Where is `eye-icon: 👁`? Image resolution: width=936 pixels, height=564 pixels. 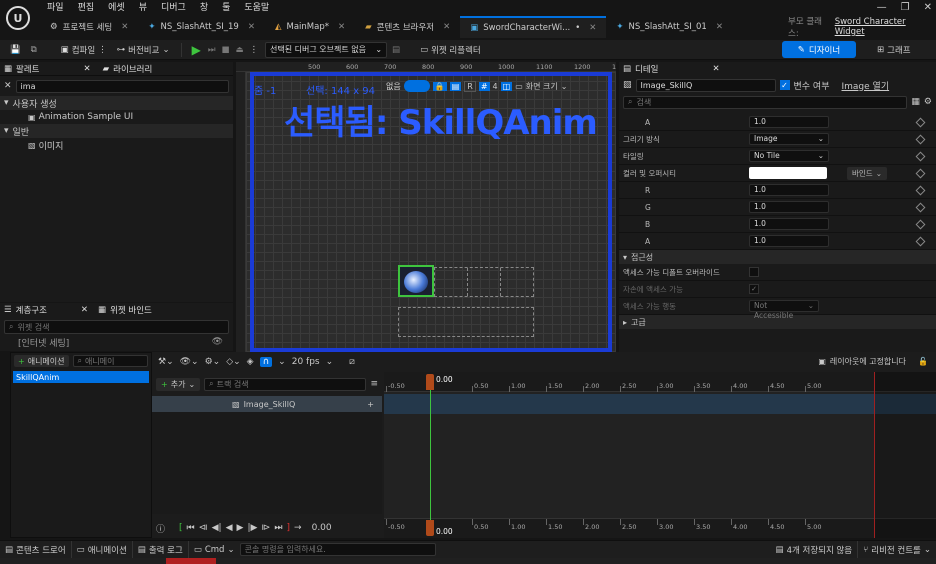 eye-icon: 👁 is located at coordinates (217, 342).